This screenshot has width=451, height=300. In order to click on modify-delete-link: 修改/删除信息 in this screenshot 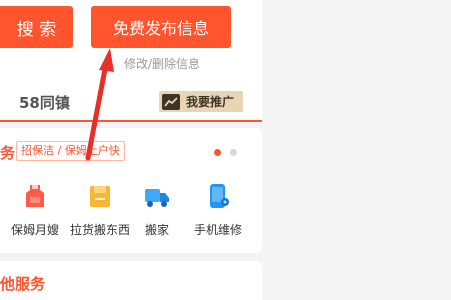, I will do `click(162, 63)`.